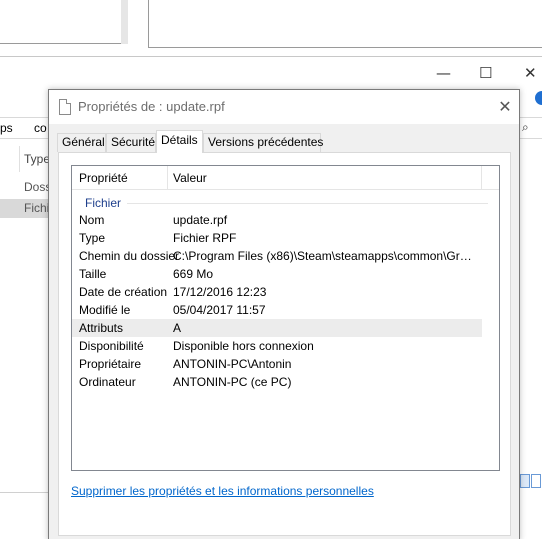  I want to click on tab-details: Détails, so click(179, 141).